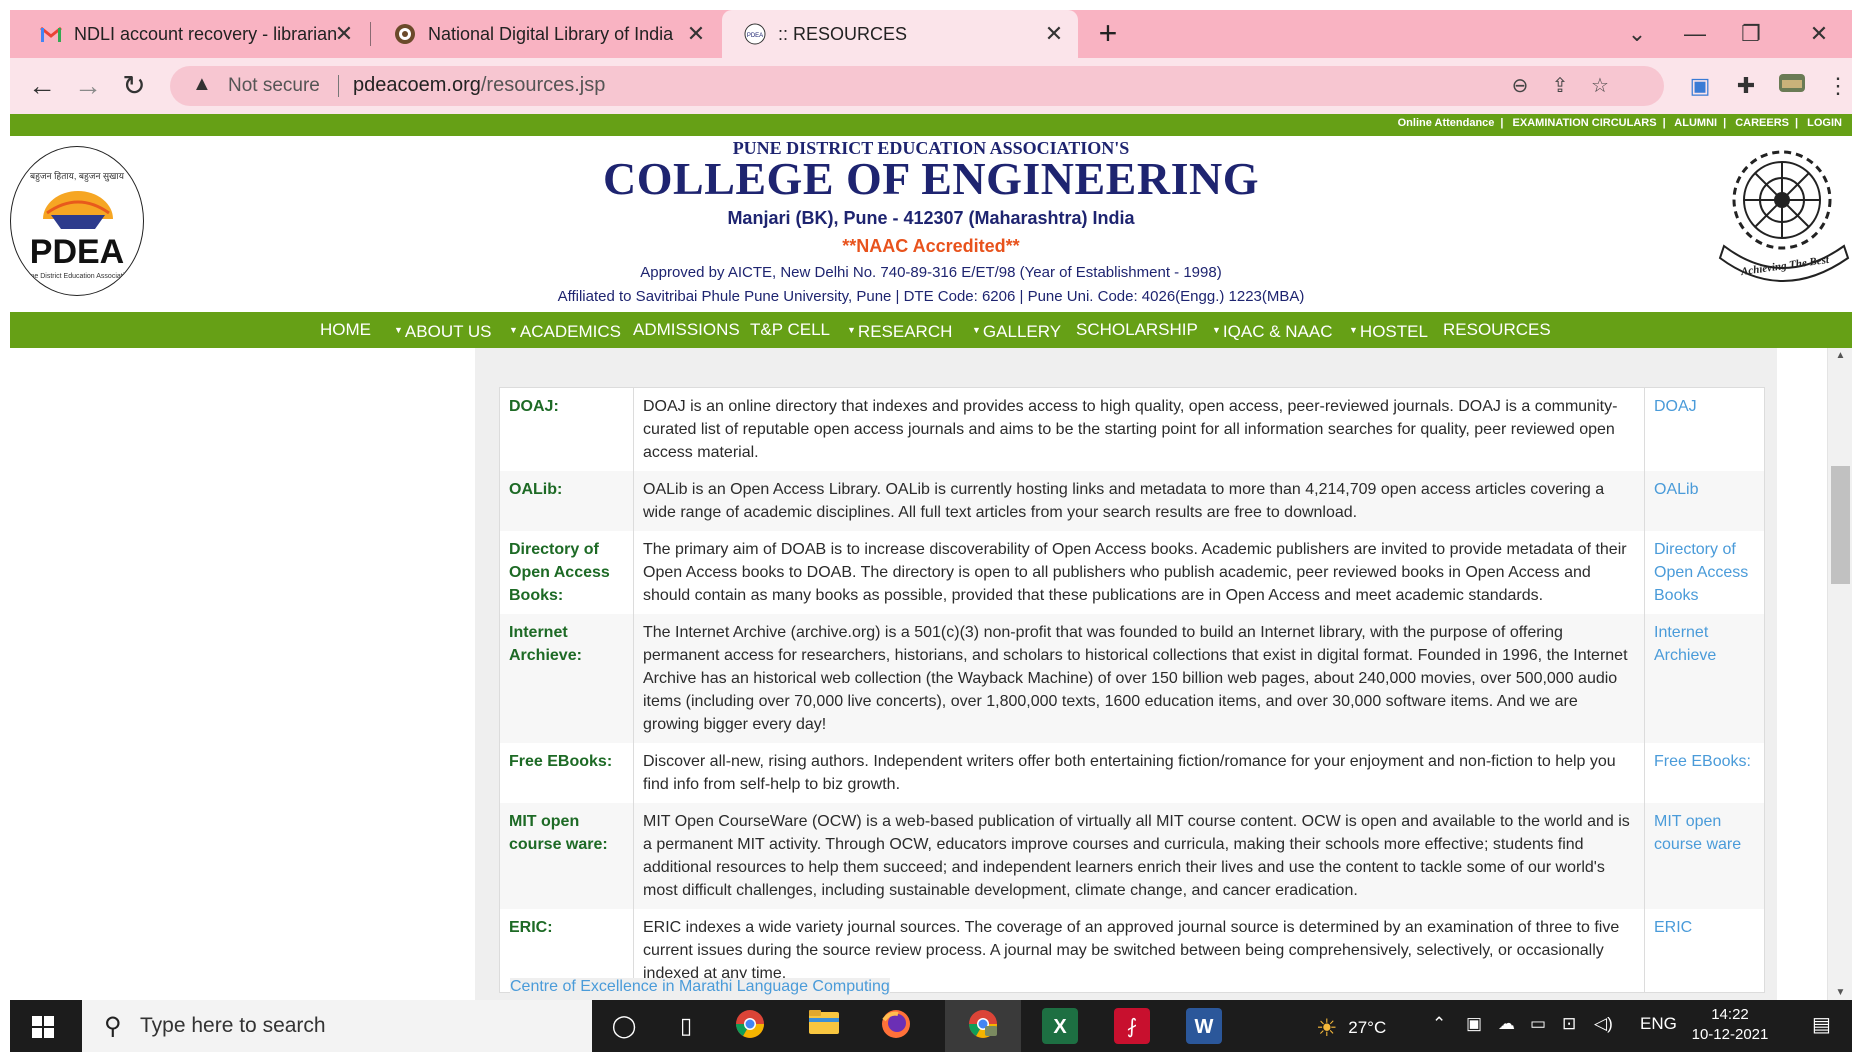 The height and width of the screenshot is (1052, 1852). Describe the element at coordinates (546, 34) in the screenshot. I see `tab-ndli: National Digital Library of India ✕` at that location.